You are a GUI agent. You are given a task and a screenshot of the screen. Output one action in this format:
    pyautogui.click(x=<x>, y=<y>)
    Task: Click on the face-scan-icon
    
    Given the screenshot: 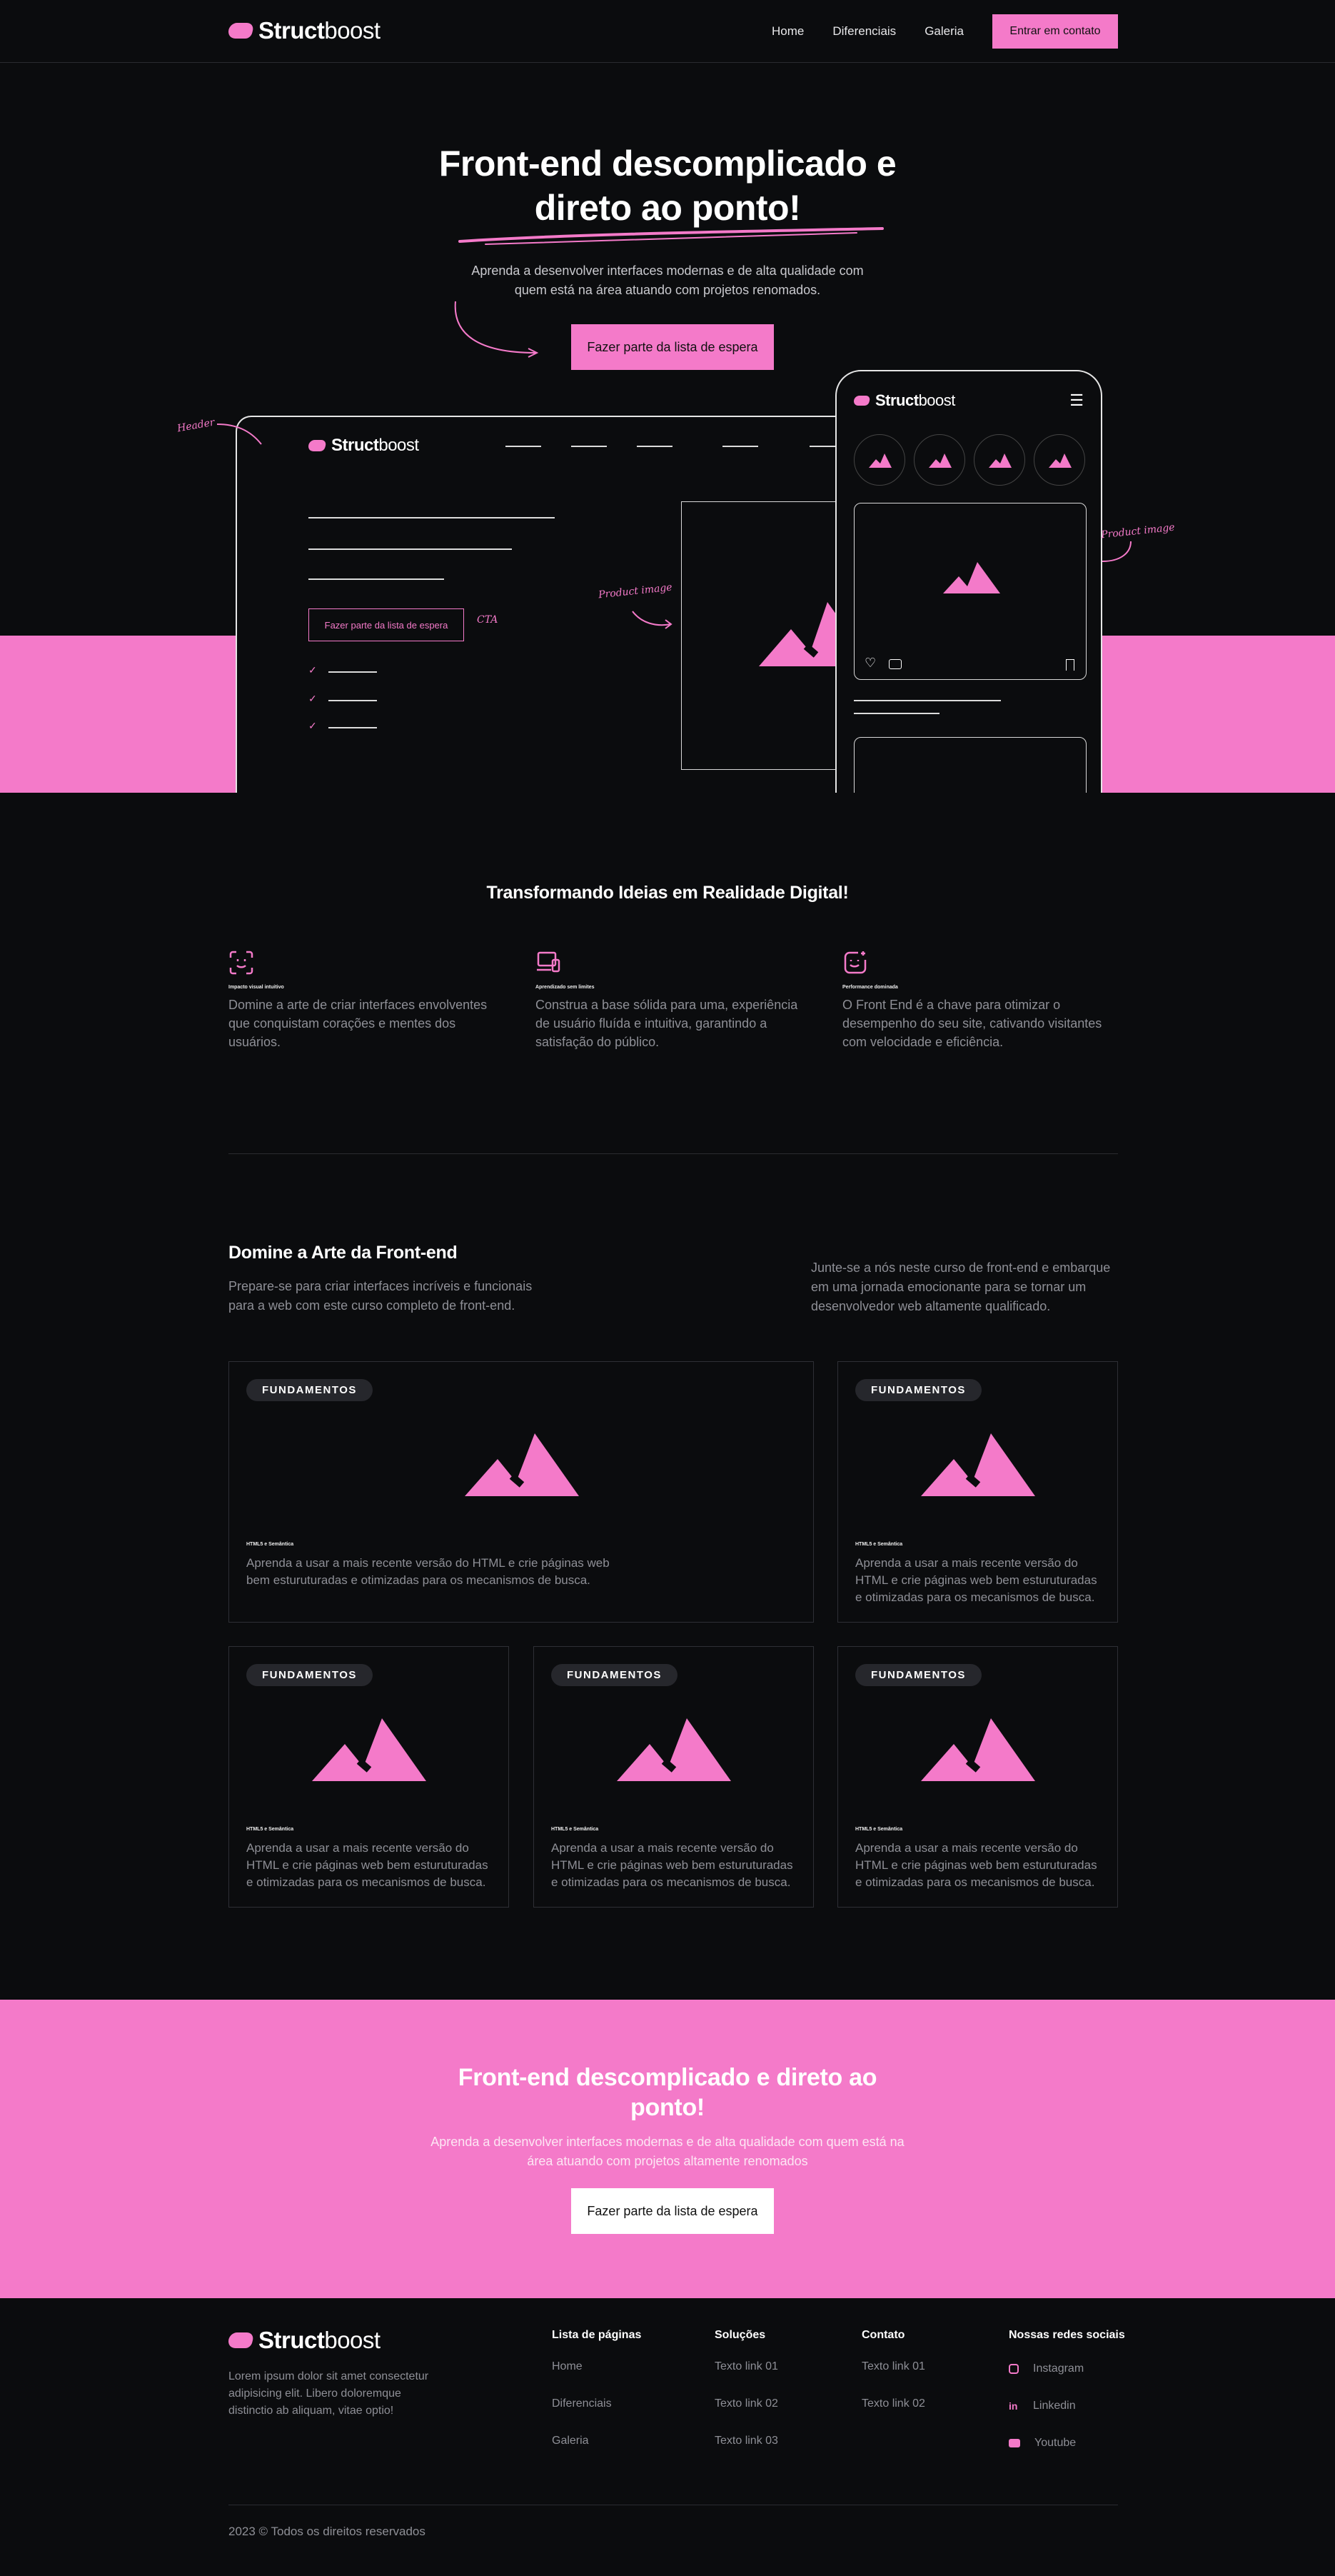 What is the action you would take?
    pyautogui.click(x=241, y=963)
    